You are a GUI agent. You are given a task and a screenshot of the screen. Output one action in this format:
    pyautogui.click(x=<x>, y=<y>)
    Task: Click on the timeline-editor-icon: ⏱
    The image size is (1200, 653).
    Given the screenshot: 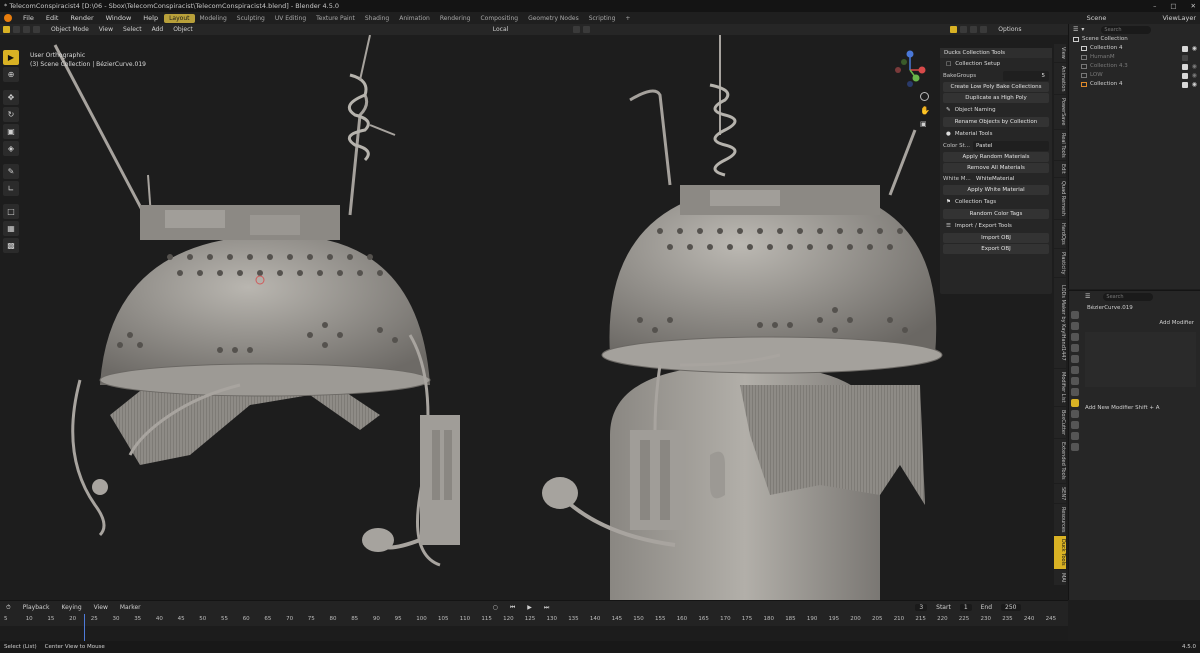 What is the action you would take?
    pyautogui.click(x=8, y=608)
    